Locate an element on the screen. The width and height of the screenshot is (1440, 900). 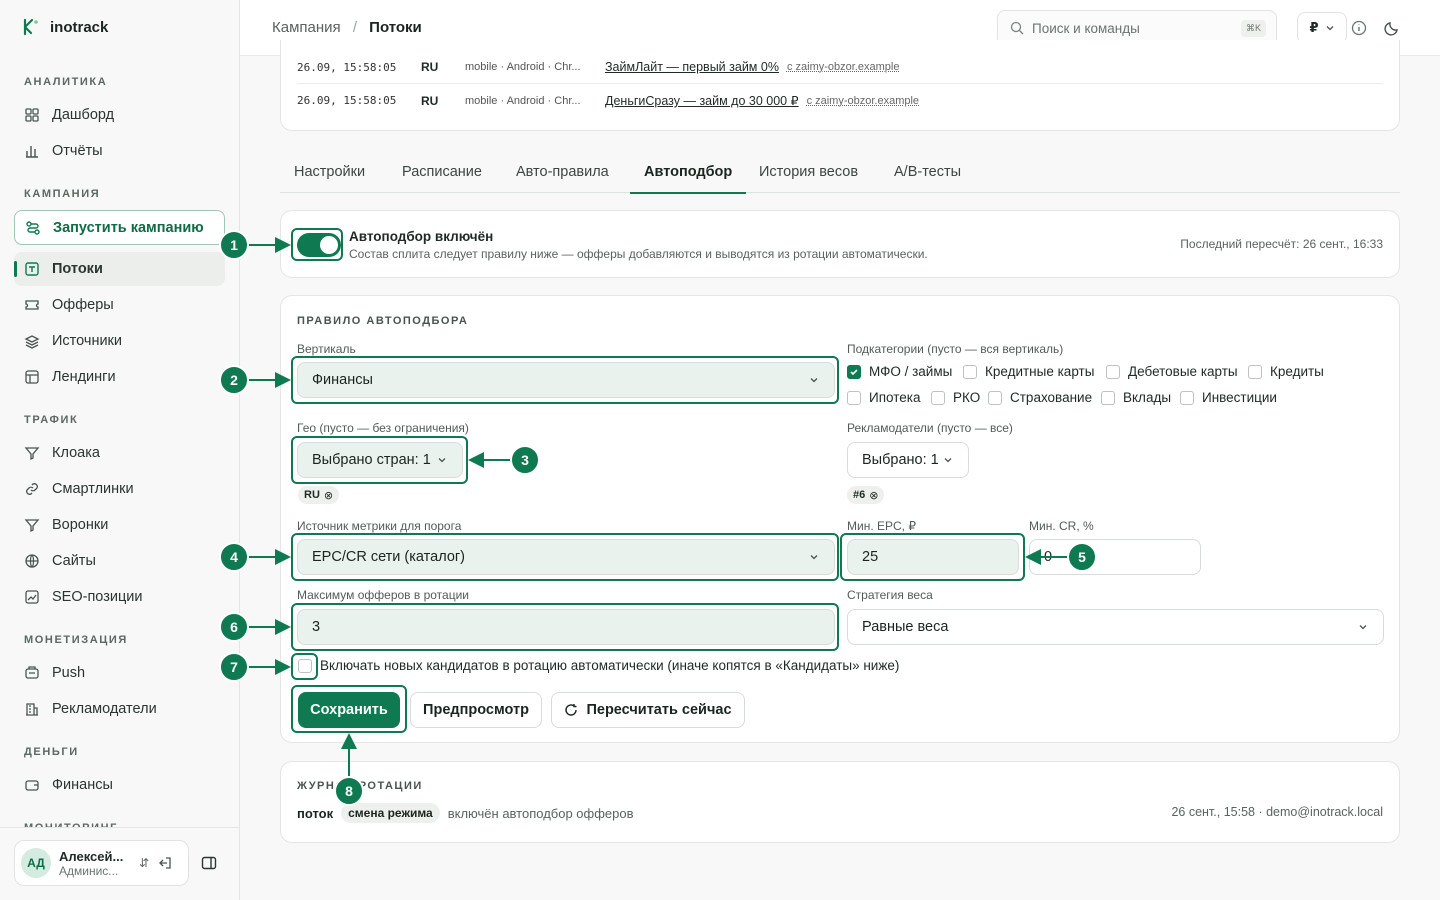
route-icon is located at coordinates (33, 227).